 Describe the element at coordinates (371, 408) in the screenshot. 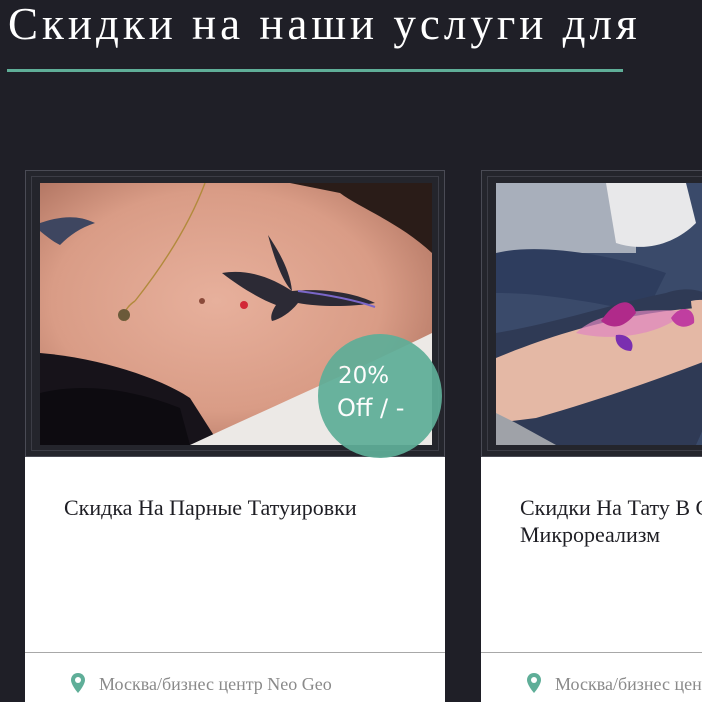

I see `discount-off-label: Off / -` at that location.